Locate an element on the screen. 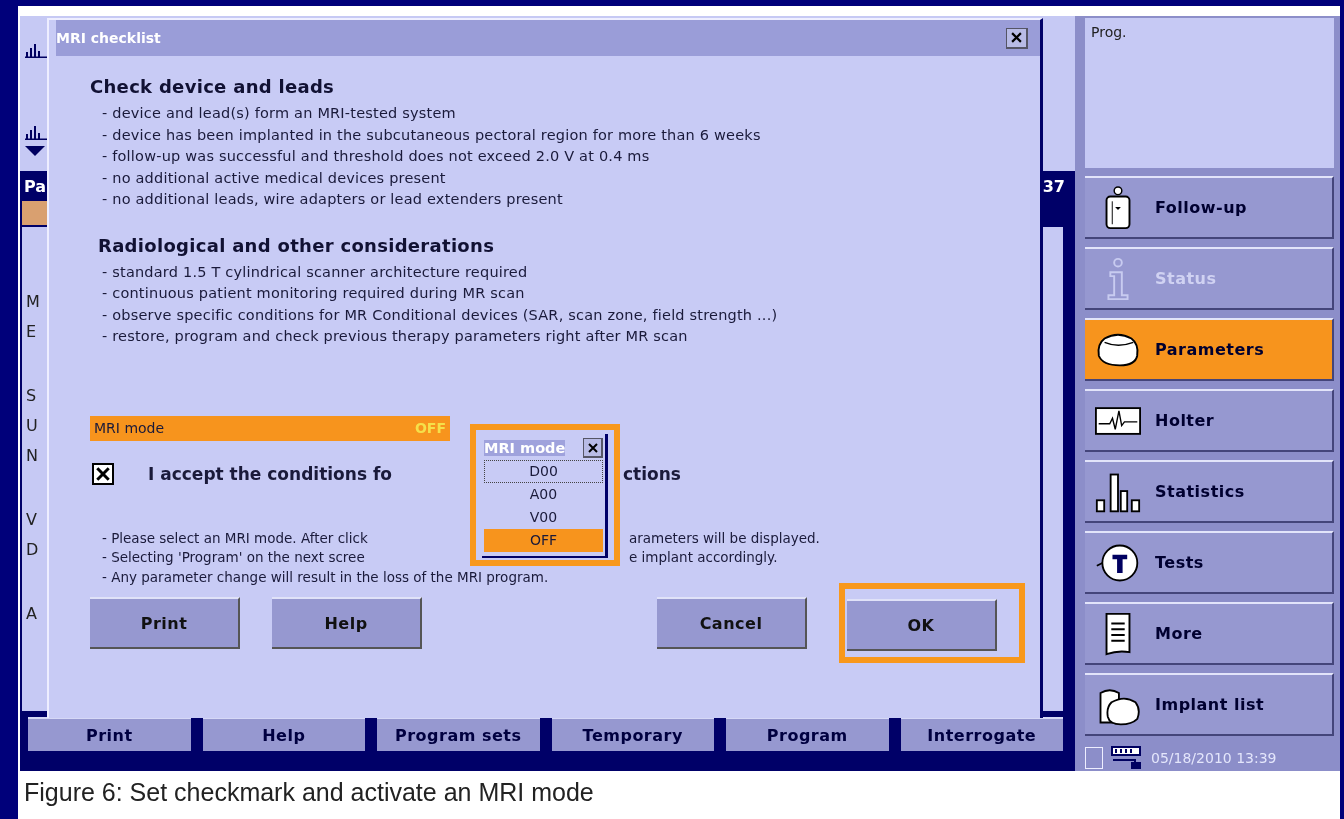  checklist-item: - device has been implanted in the subcutaneous pectoral region for more than 6 weeks is located at coordinates (431, 135).